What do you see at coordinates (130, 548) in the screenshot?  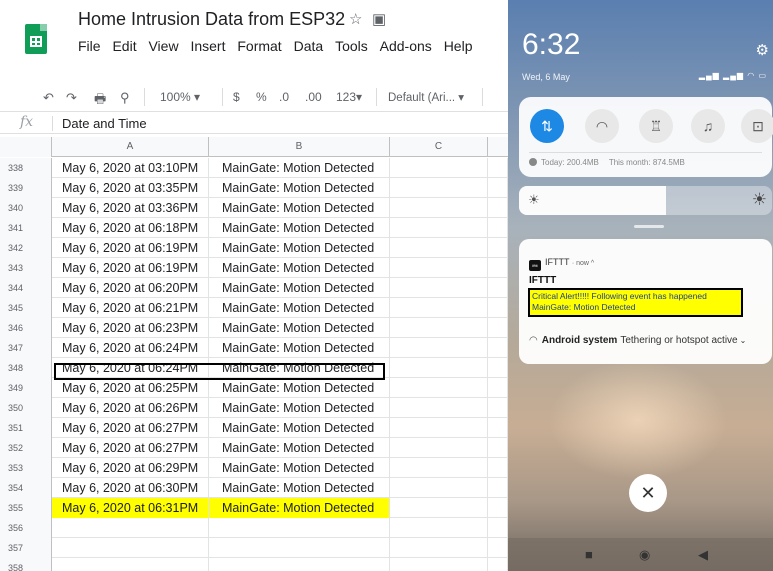 I see `cell-date` at bounding box center [130, 548].